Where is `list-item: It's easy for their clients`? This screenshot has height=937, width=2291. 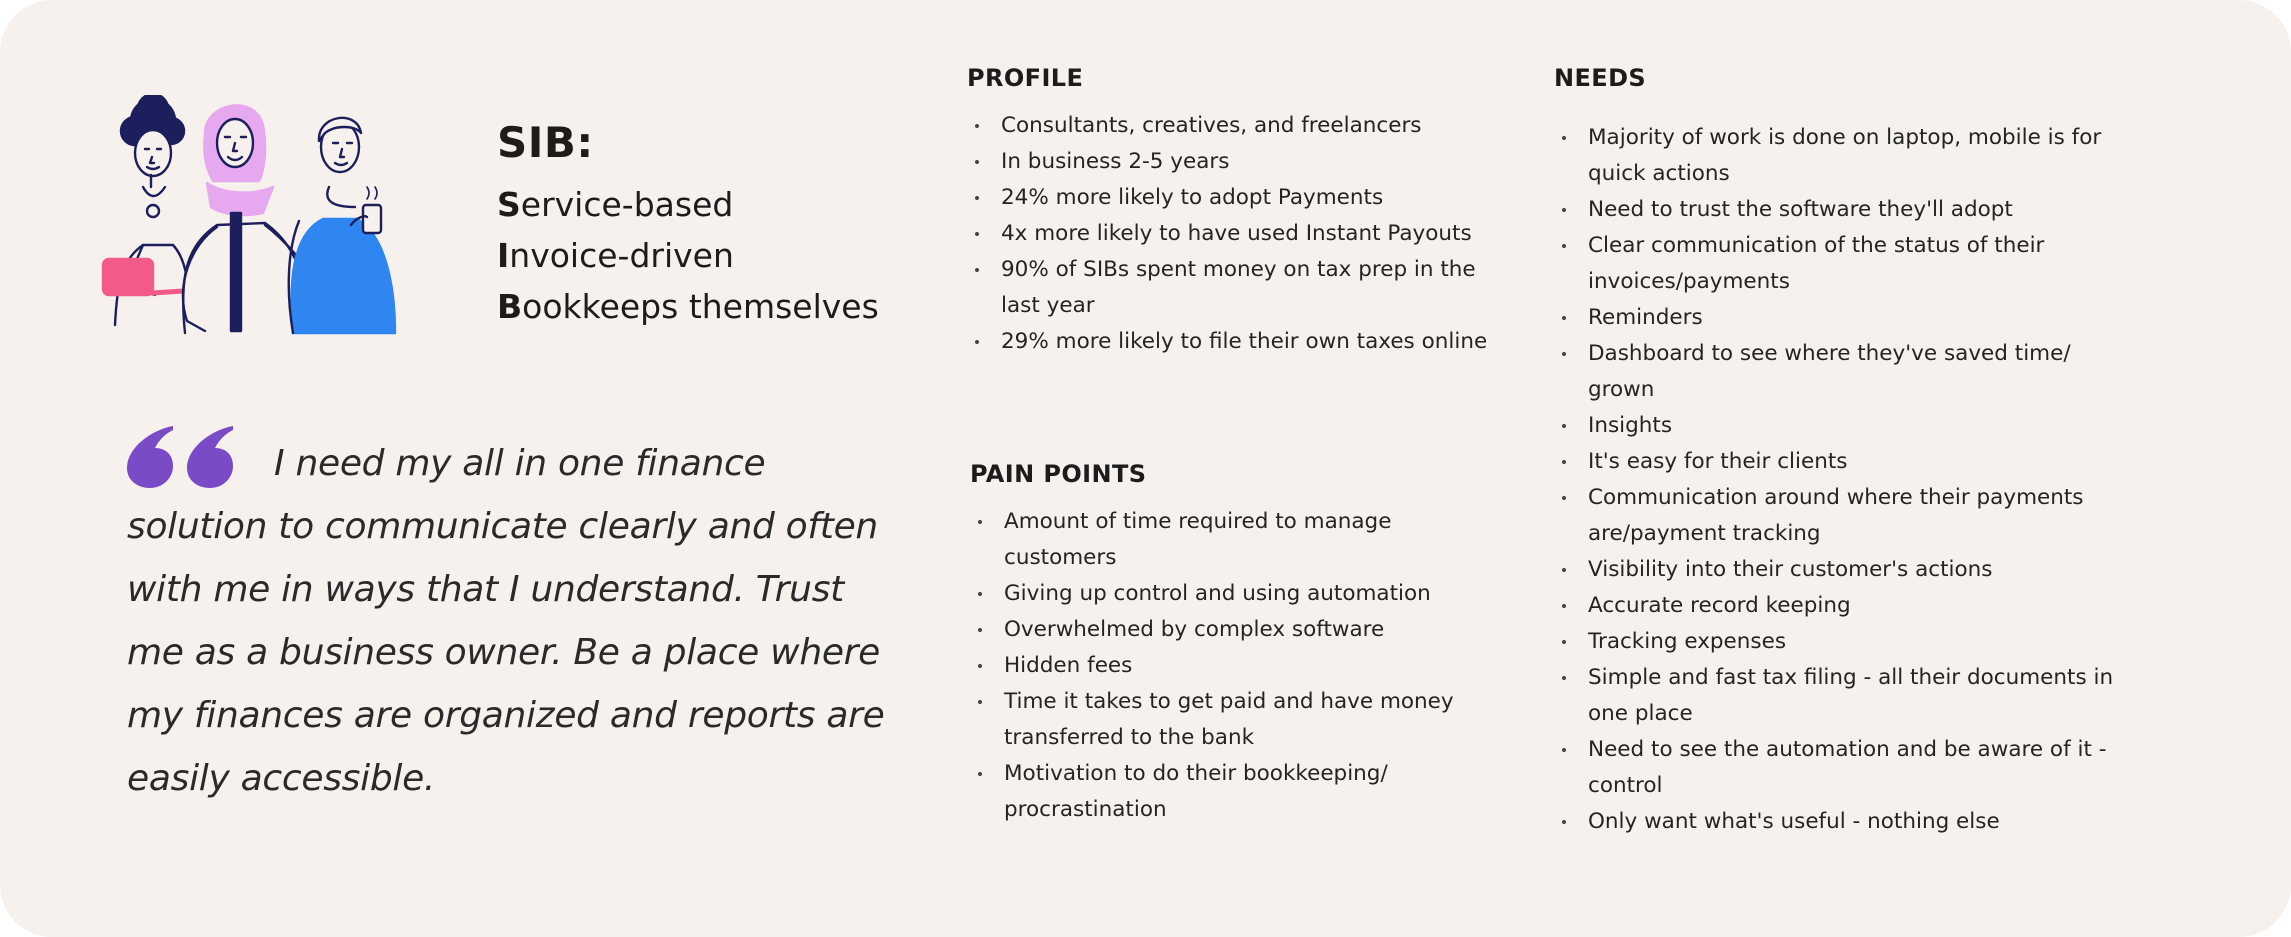 list-item: It's easy for their clients is located at coordinates (1839, 462).